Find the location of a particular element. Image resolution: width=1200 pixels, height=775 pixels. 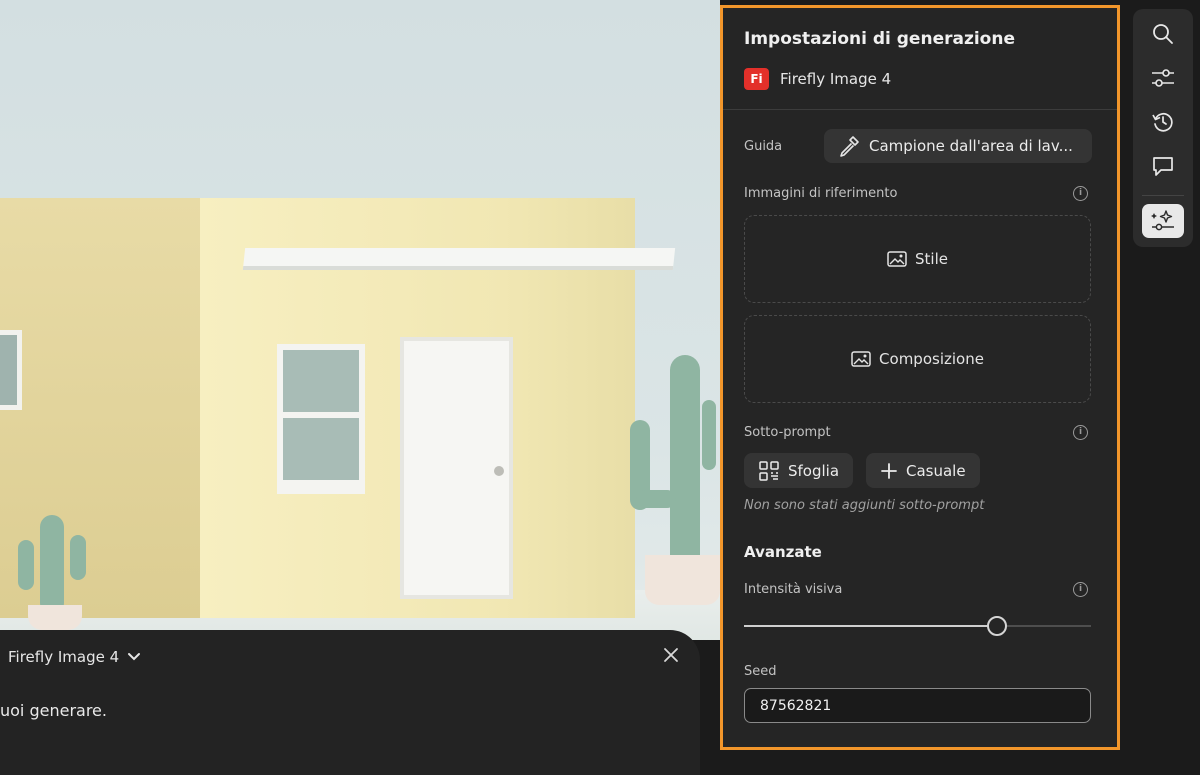

visual-intensity-slider is located at coordinates (917, 626).